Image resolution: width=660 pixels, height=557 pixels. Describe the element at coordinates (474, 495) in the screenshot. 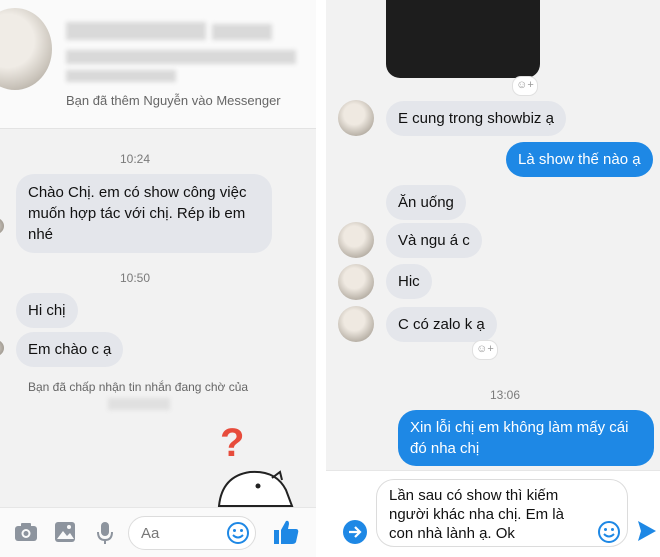

I see `draft-line: Lần sau có show thì kiếm` at that location.